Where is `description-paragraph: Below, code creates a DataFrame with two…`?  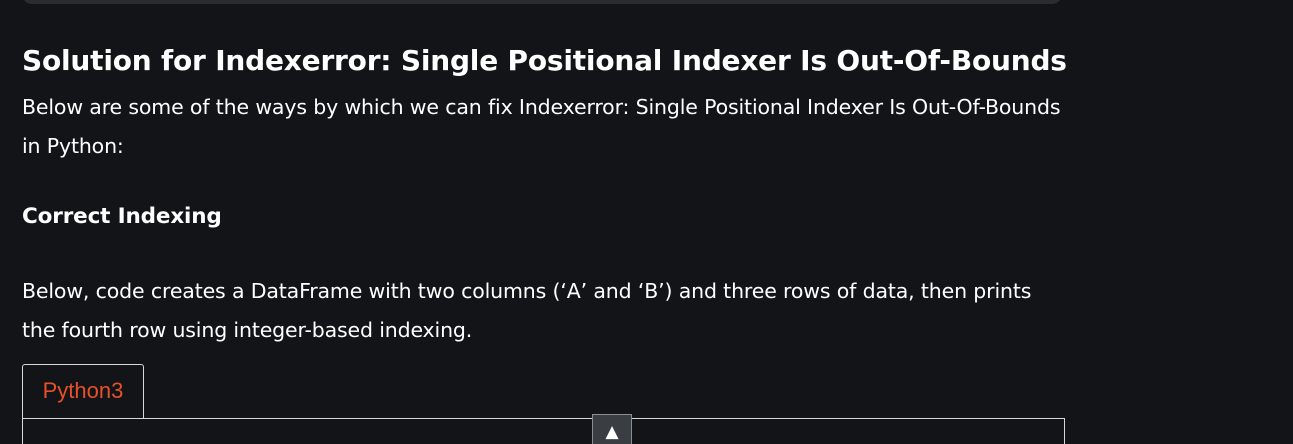
description-paragraph: Below, code creates a DataFrame with two… is located at coordinates (527, 310).